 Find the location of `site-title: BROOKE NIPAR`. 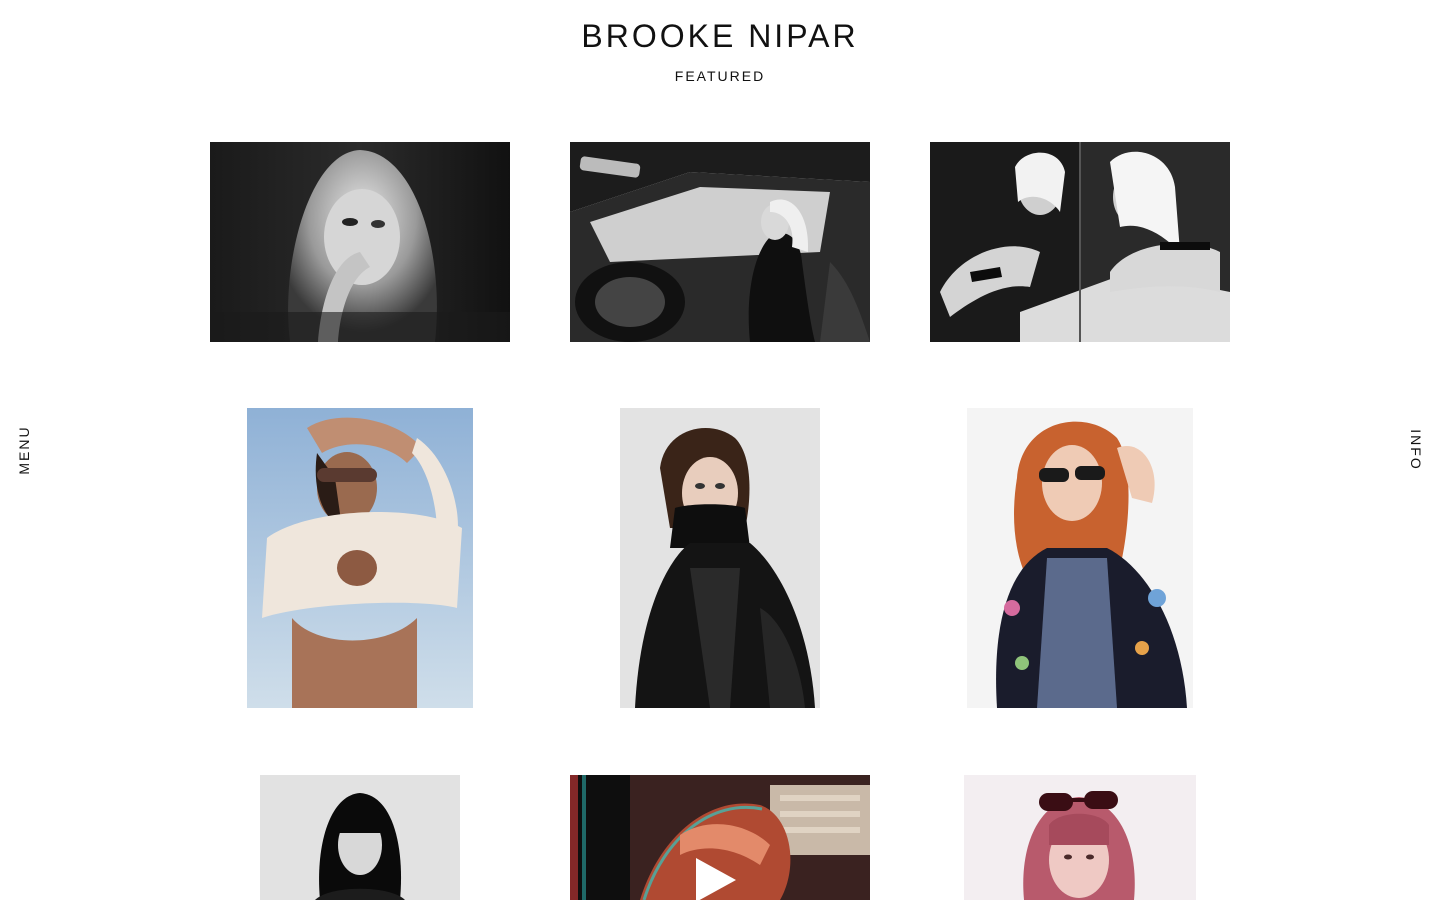

site-title: BROOKE NIPAR is located at coordinates (720, 36).